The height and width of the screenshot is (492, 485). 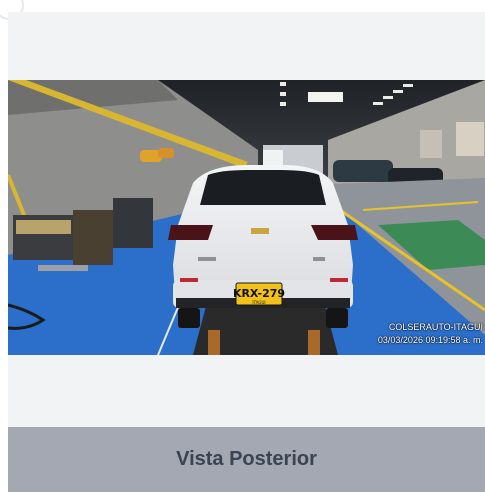 I want to click on license-plate: KRX-279 ITAGUI, so click(x=259, y=294).